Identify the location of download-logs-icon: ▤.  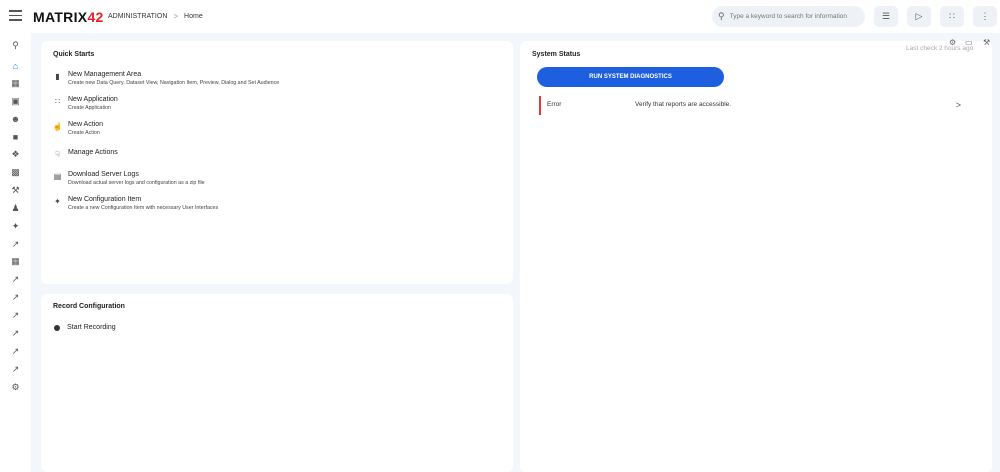
(57, 176).